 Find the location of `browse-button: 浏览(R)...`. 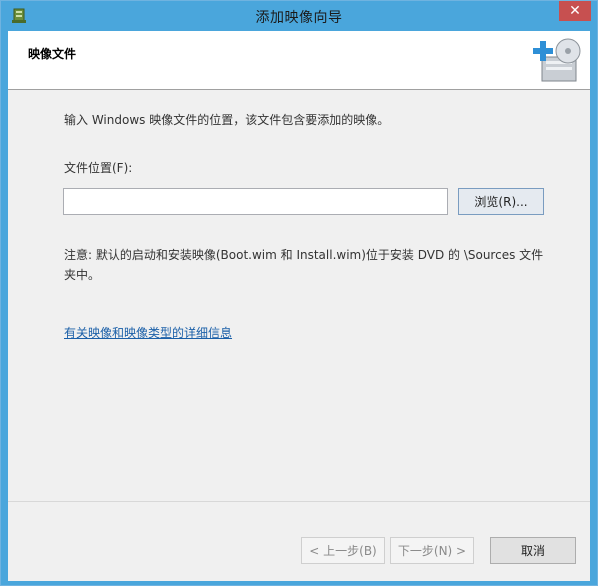

browse-button: 浏览(R)... is located at coordinates (501, 201).